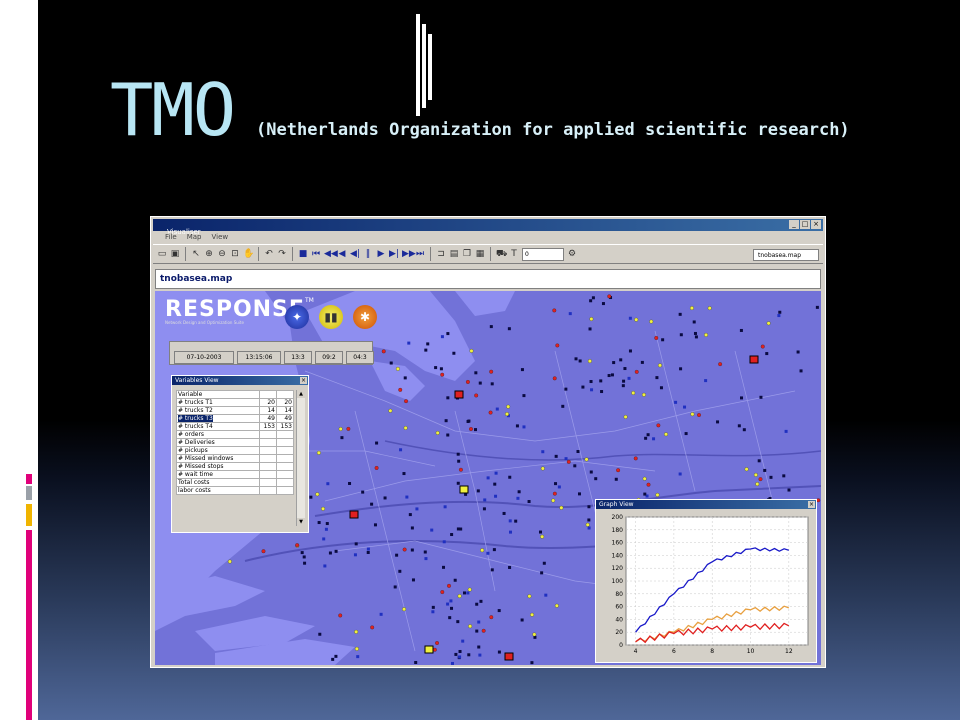 The height and width of the screenshot is (720, 960). What do you see at coordinates (805, 224) in the screenshot?
I see `maximize-button: □` at bounding box center [805, 224].